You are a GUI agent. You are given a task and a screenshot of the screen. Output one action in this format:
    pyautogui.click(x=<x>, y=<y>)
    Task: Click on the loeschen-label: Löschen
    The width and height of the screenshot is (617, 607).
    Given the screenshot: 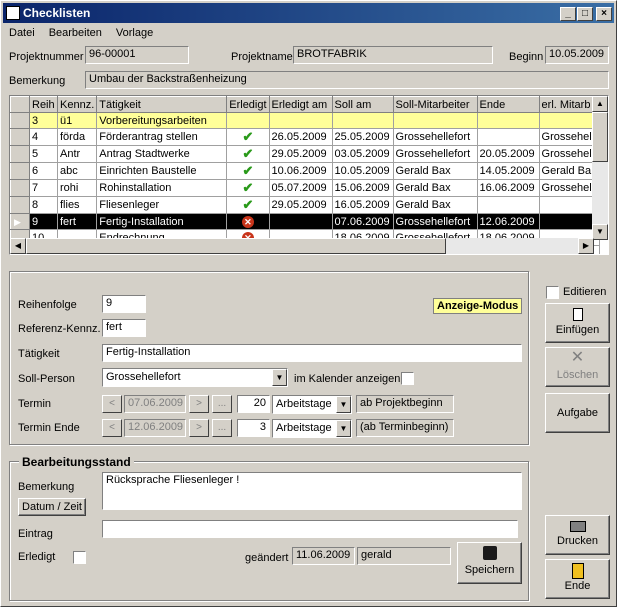 What is the action you would take?
    pyautogui.click(x=577, y=375)
    